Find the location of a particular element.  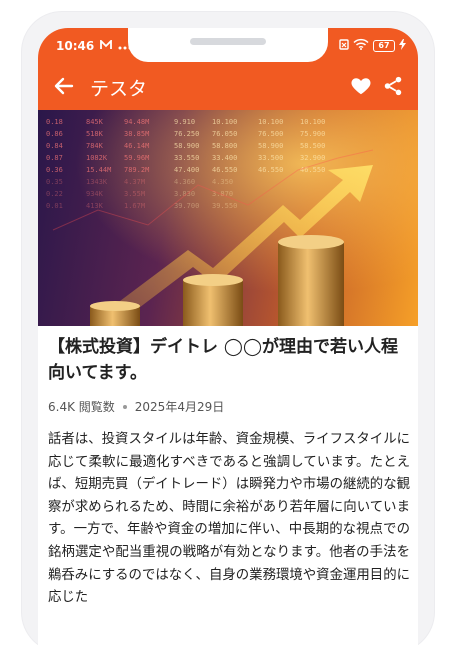

ticker-cell: 33.550 is located at coordinates (186, 158).